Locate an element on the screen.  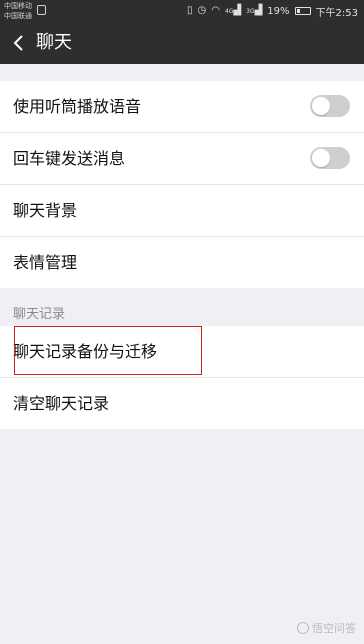
enter-send-toggle is located at coordinates (330, 158).